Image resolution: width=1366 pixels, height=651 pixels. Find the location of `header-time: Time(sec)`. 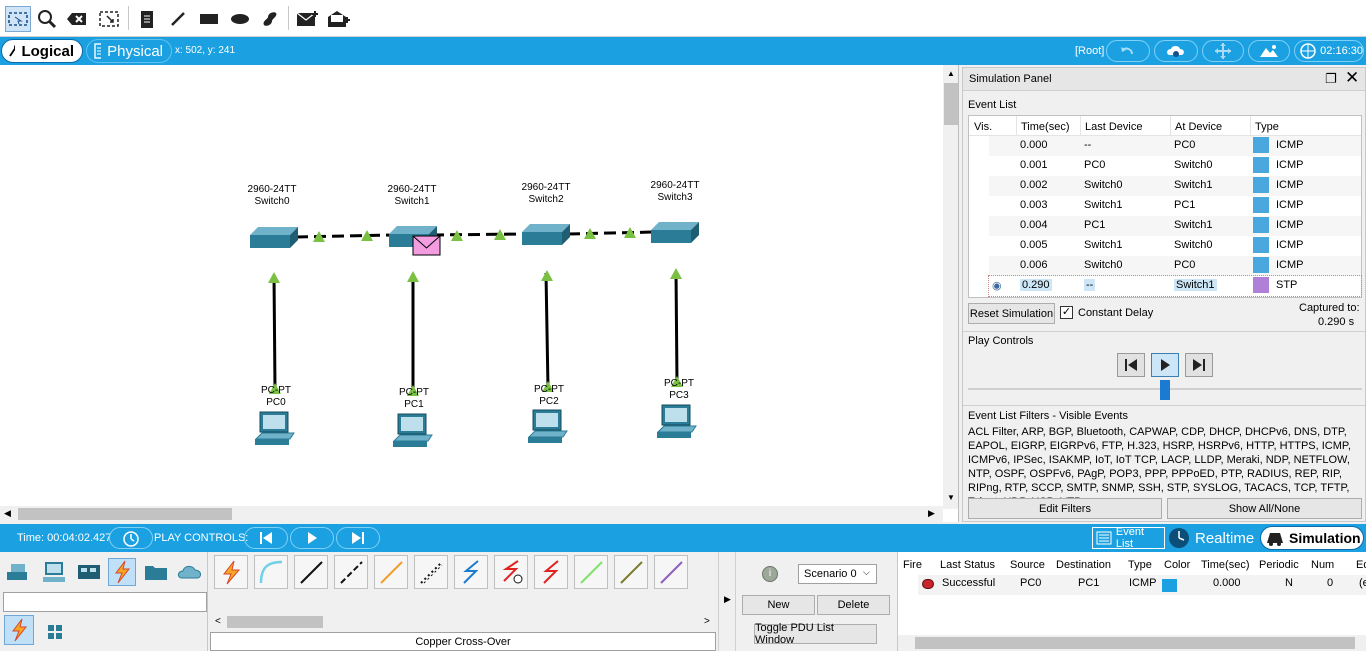

header-time: Time(sec) is located at coordinates (1045, 127).